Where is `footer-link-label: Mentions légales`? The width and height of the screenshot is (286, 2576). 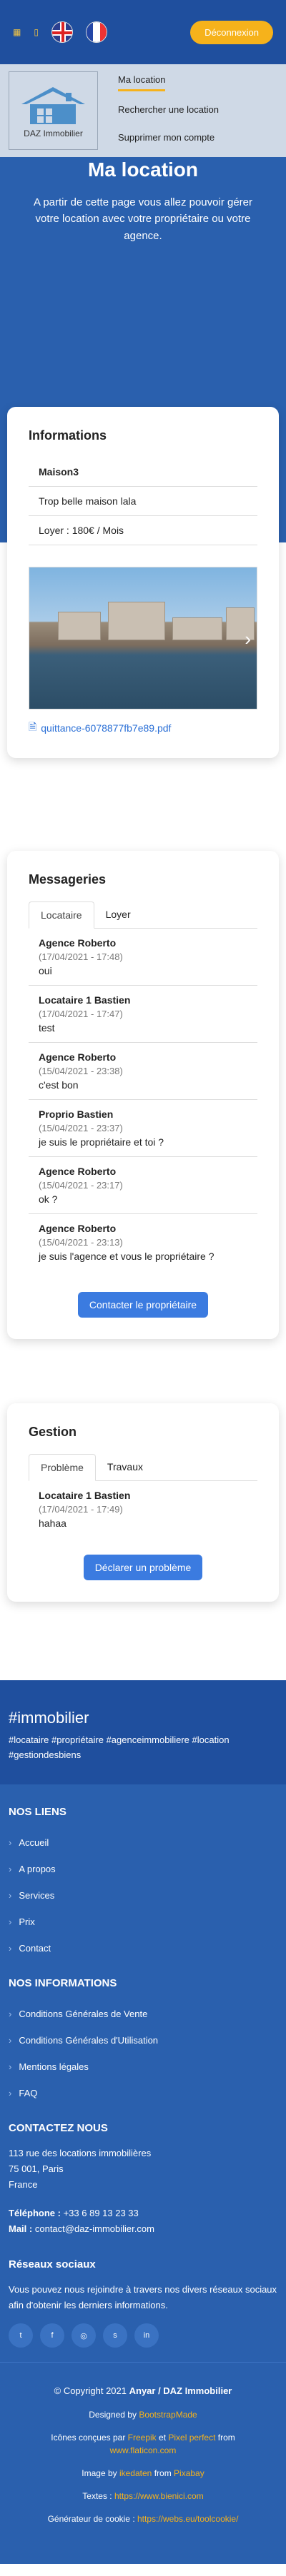 footer-link-label: Mentions légales is located at coordinates (54, 2066).